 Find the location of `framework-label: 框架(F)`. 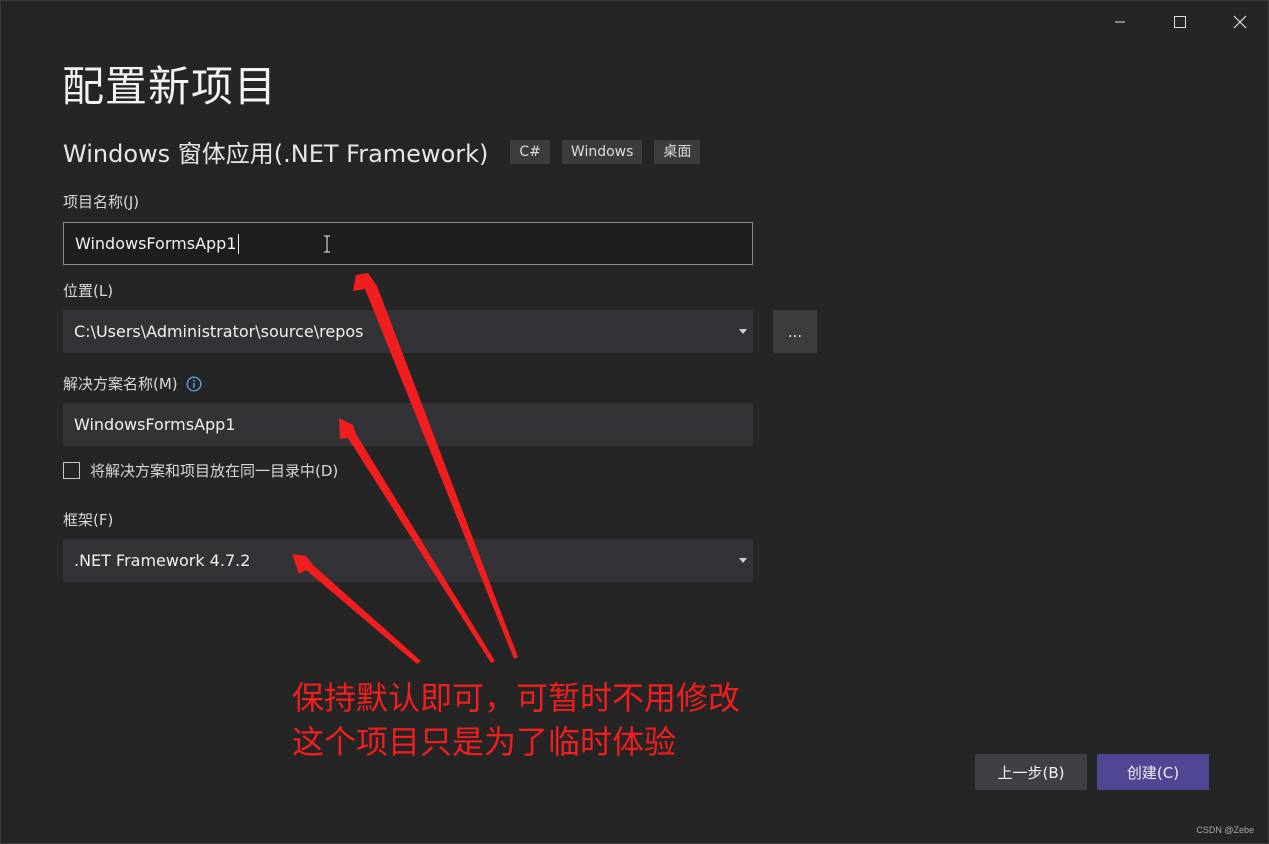

framework-label: 框架(F) is located at coordinates (88, 520).